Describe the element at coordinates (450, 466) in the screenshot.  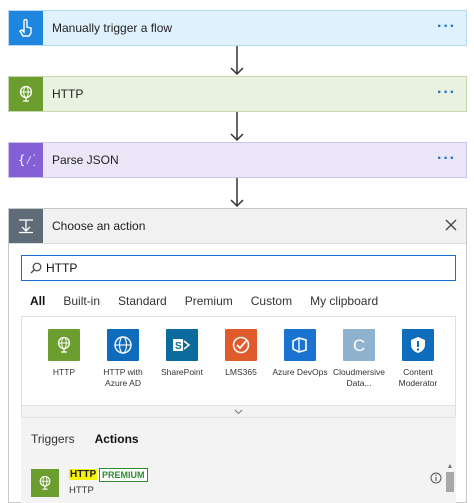
I see `scroll-up-icon: ▲` at that location.